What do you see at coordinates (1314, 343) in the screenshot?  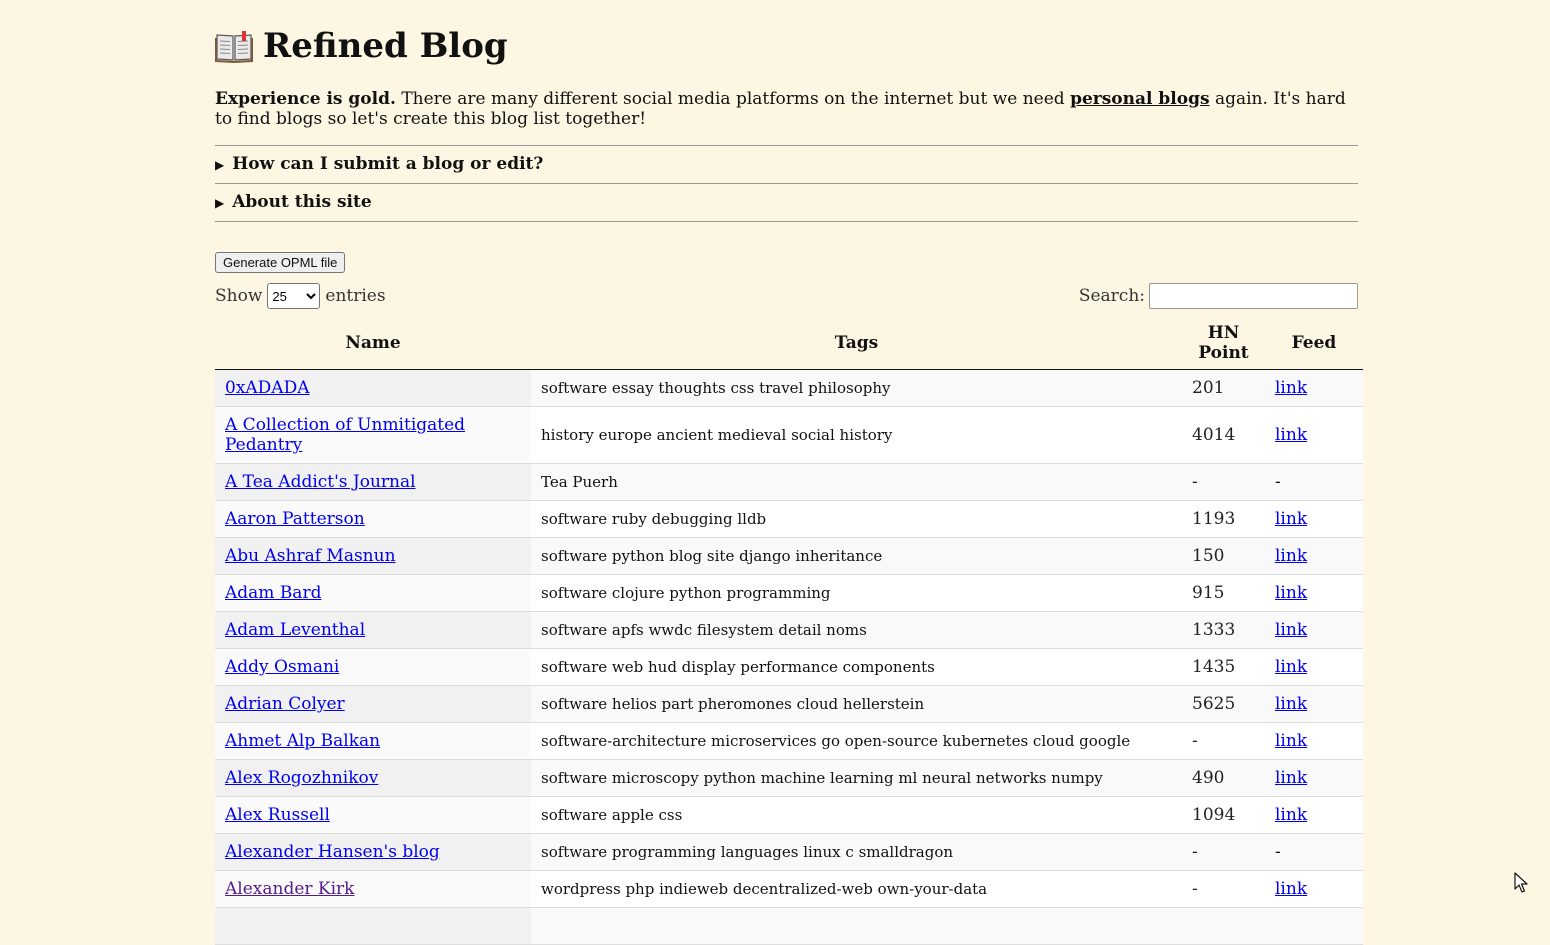 I see `column-header-feed: Feed` at bounding box center [1314, 343].